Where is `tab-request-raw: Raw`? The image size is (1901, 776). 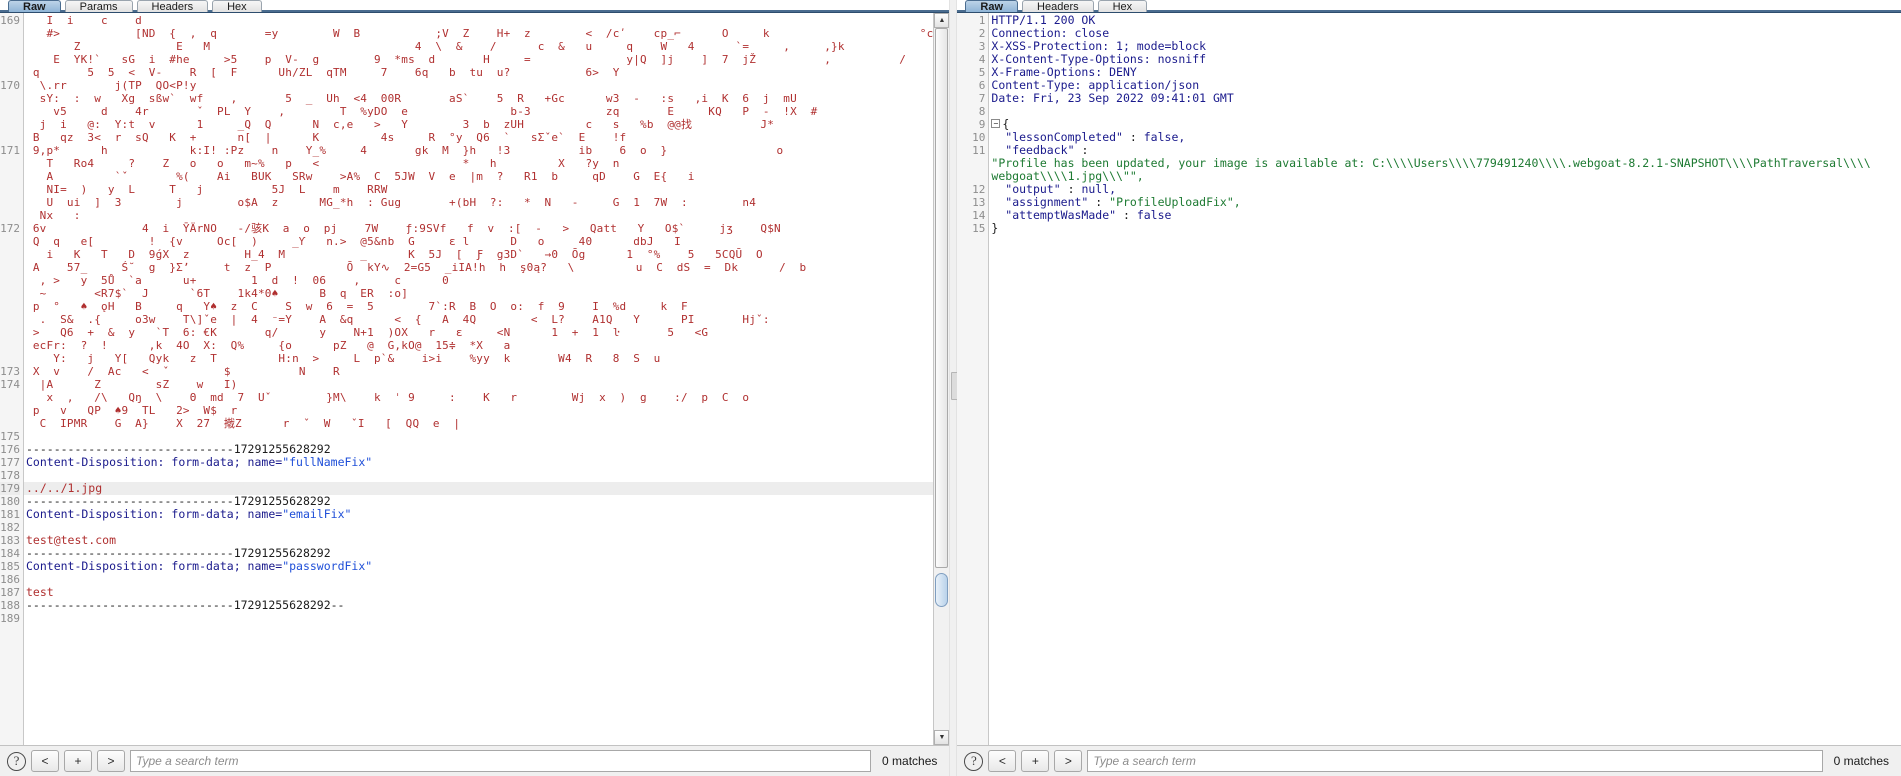 tab-request-raw: Raw is located at coordinates (34, 6).